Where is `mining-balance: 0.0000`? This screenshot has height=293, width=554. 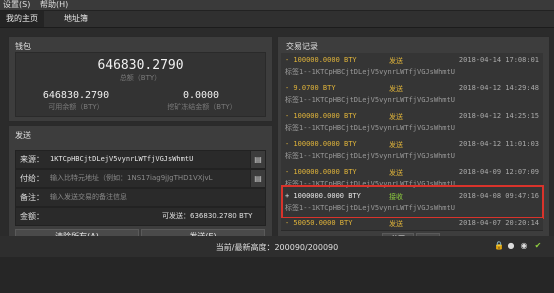 mining-balance: 0.0000 is located at coordinates (201, 95).